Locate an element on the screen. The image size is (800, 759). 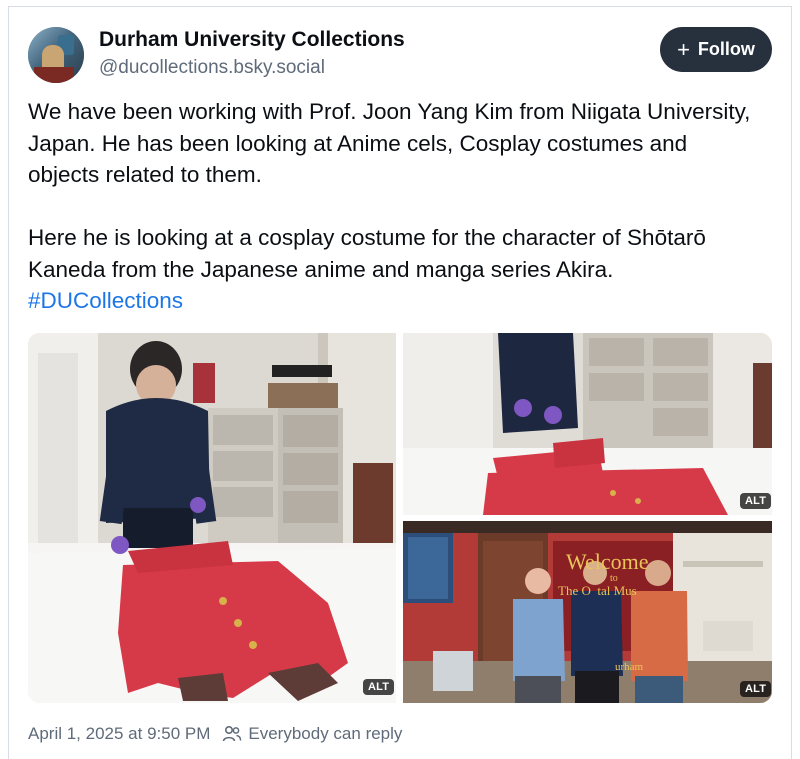
follow-label: Follow is located at coordinates (726, 49).